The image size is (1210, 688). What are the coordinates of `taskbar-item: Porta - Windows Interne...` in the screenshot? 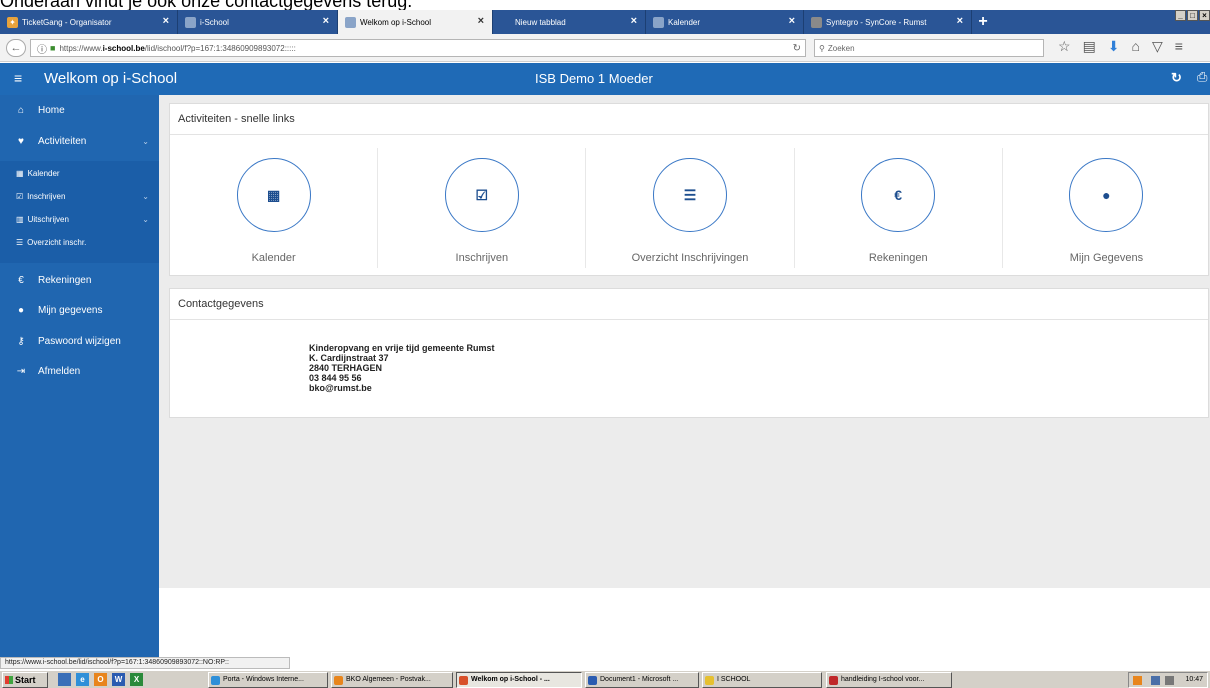 It's located at (268, 680).